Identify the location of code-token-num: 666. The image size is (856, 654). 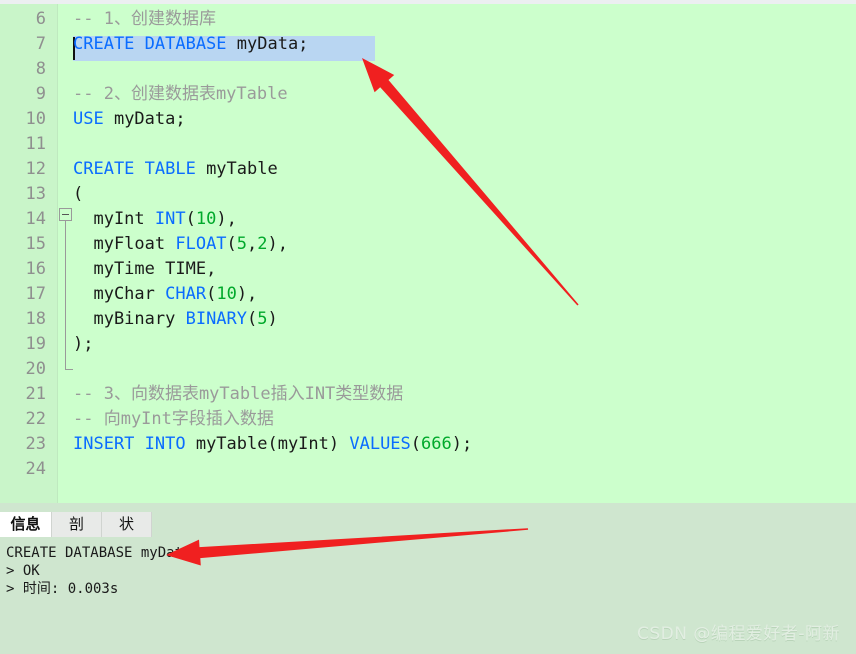
(436, 444).